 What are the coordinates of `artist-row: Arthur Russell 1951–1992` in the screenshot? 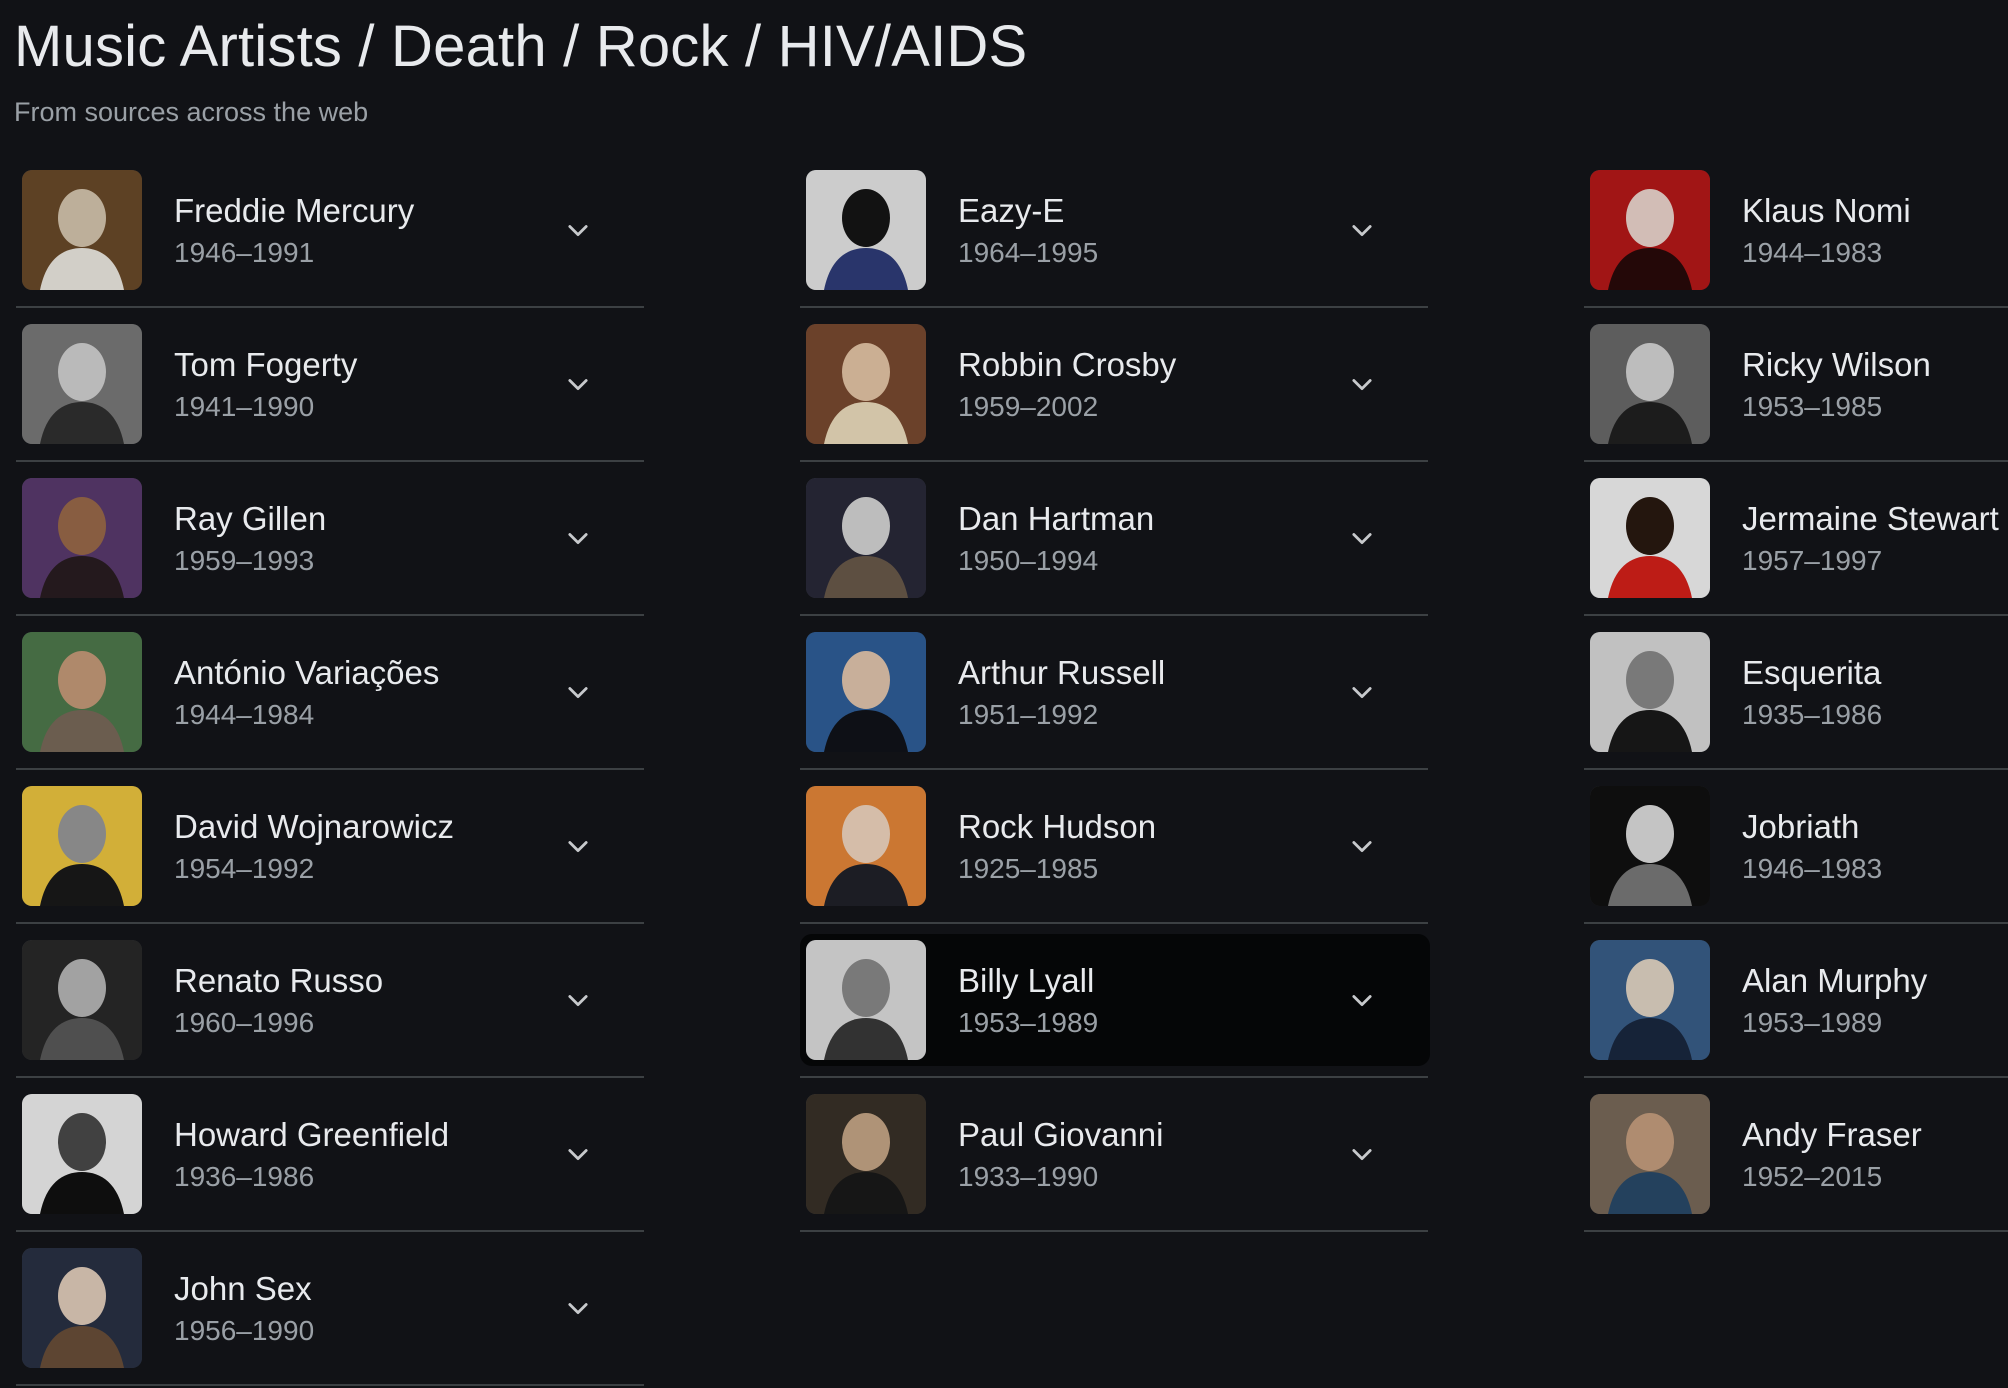 It's located at (1114, 693).